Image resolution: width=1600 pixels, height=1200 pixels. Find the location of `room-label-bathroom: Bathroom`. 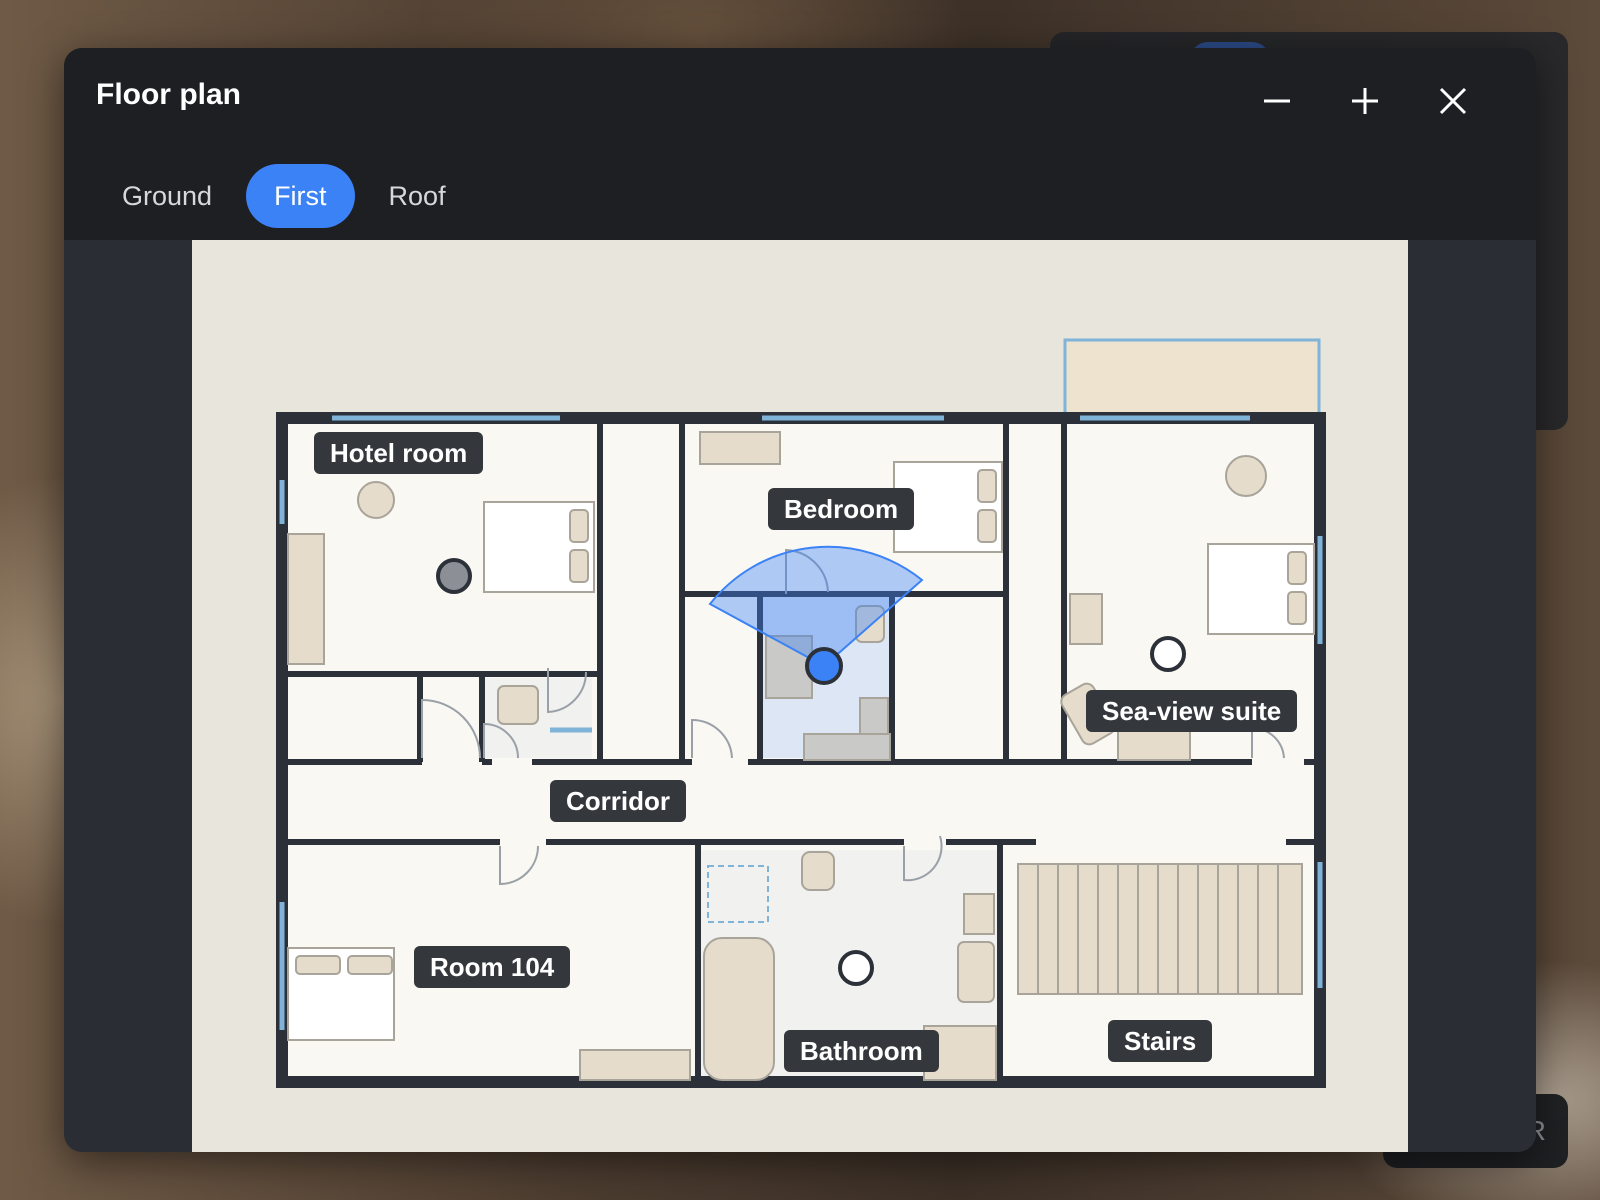

room-label-bathroom: Bathroom is located at coordinates (861, 1051).